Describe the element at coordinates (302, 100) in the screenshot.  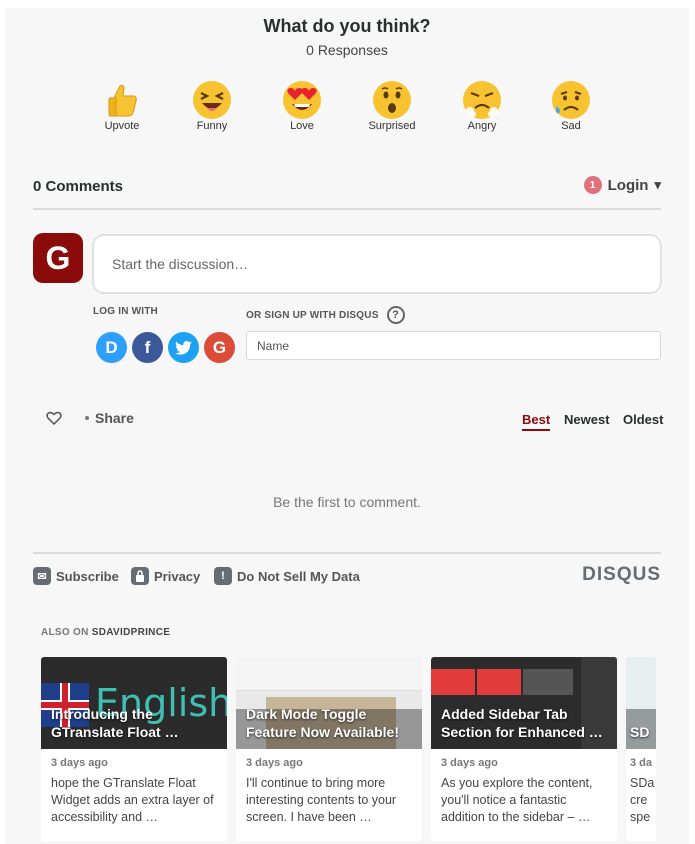
I see `heart-eyes-face-icon` at that location.